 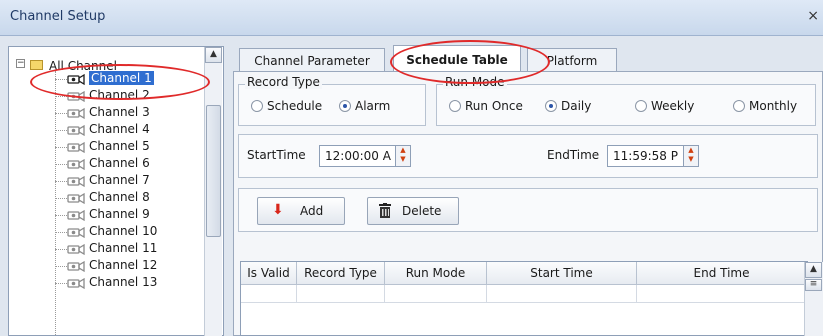 What do you see at coordinates (422, 211) in the screenshot?
I see `delete-button-label: Delete` at bounding box center [422, 211].